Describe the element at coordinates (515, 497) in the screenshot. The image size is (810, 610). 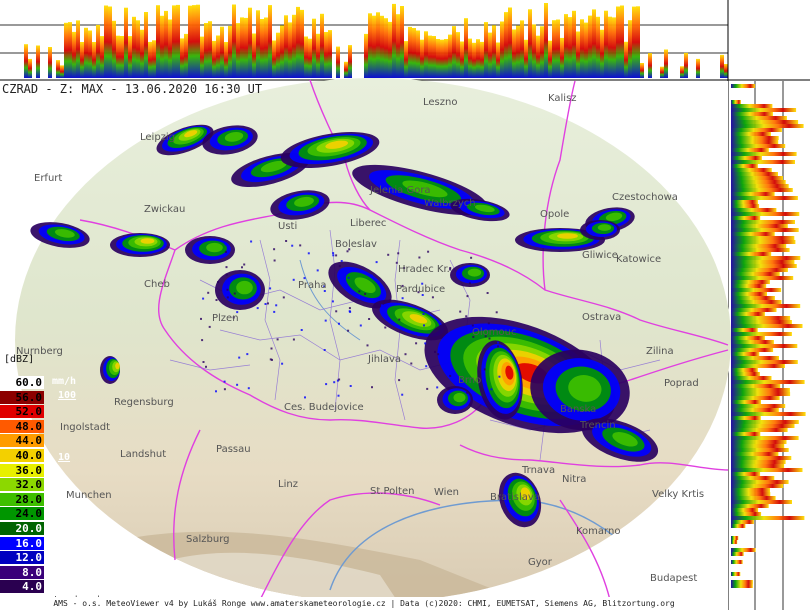
I see `city-label: Bratislava` at that location.